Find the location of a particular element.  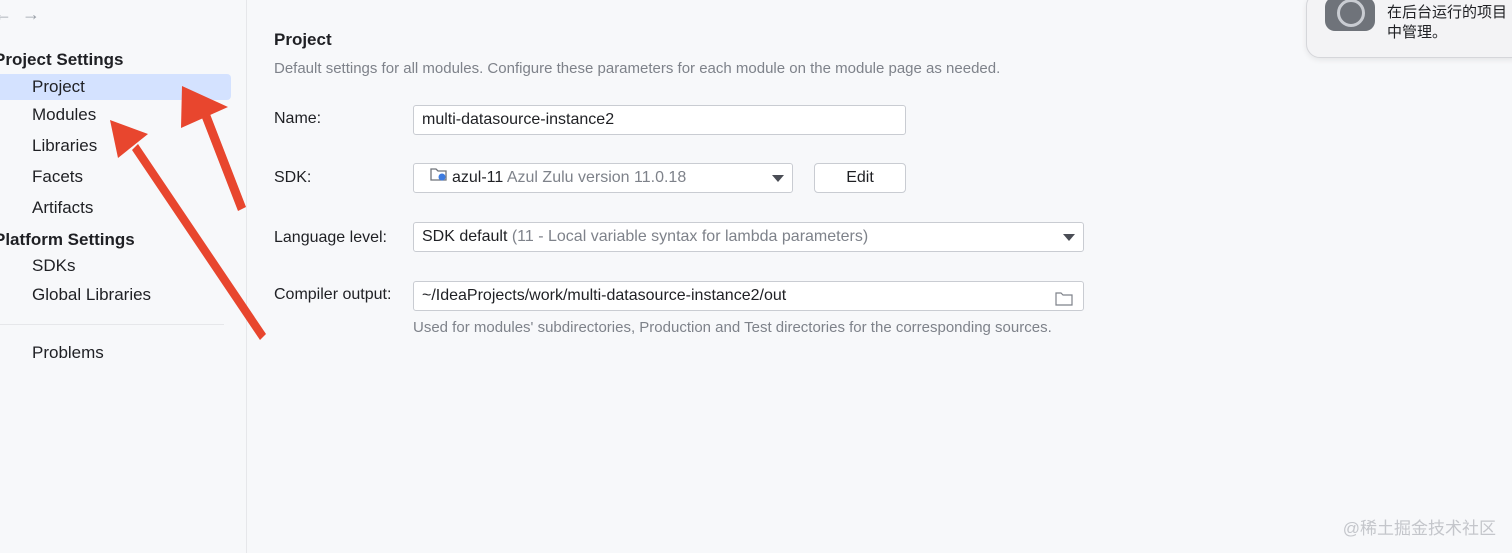

notification-line-1: 在后台运行的项目 is located at coordinates (1447, 12).